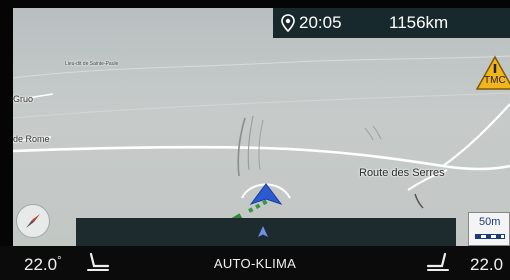  Describe the element at coordinates (255, 4) in the screenshot. I see `bezel-top` at that location.